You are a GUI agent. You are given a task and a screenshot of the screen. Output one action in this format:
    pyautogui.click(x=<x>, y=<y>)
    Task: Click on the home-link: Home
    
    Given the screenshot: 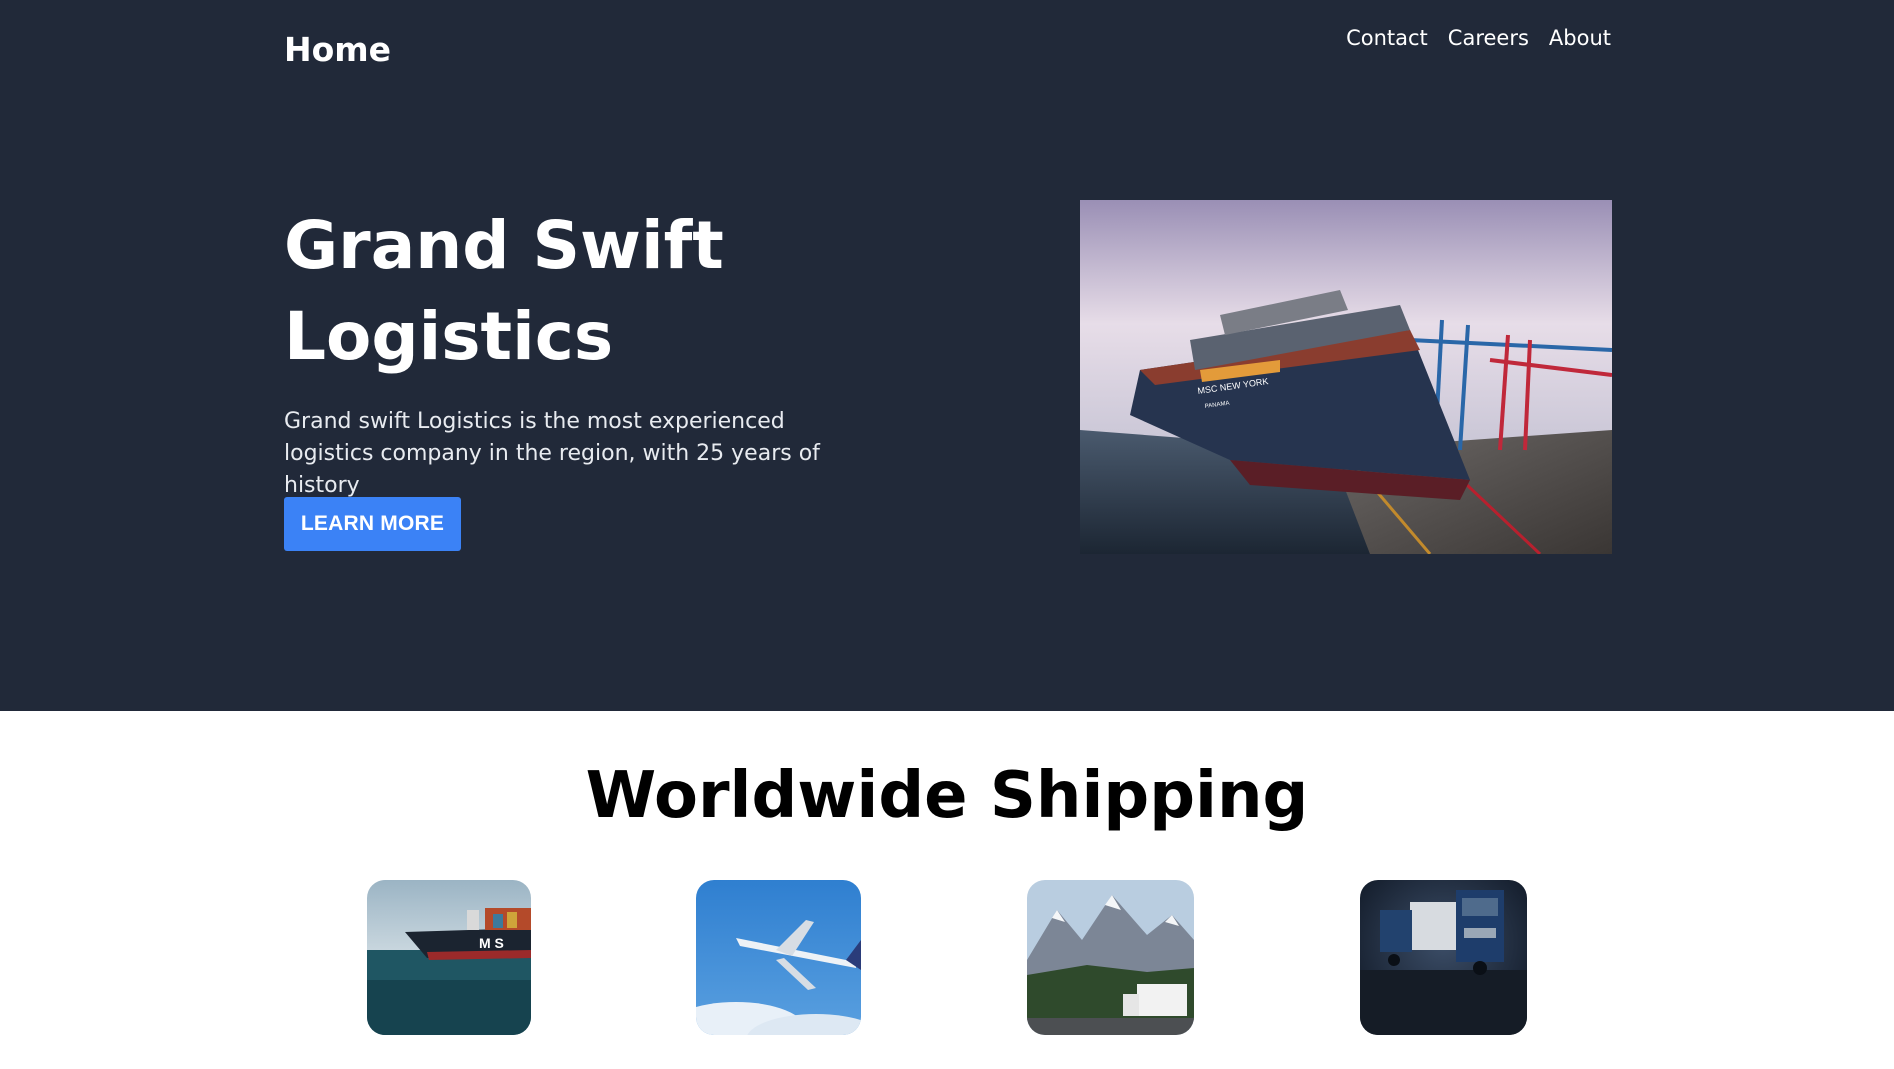 What is the action you would take?
    pyautogui.click(x=337, y=49)
    